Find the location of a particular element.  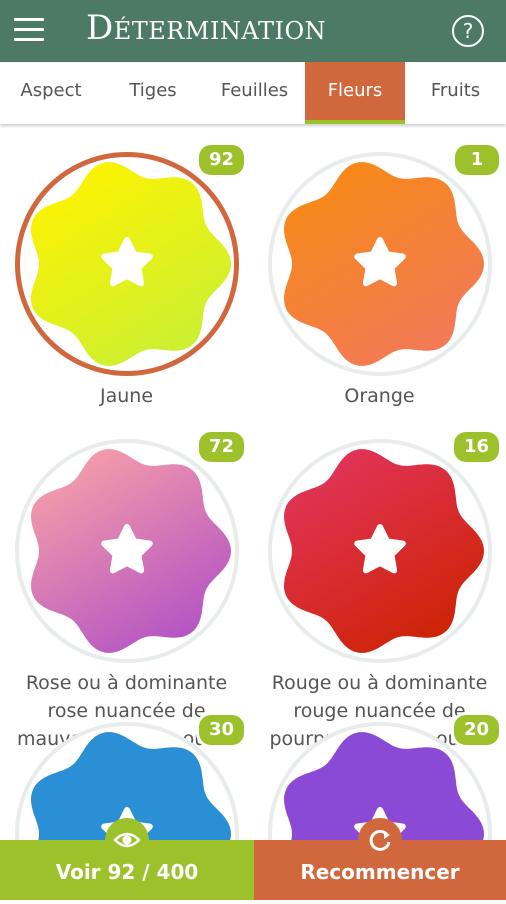

tab-feuilles: Feuilles is located at coordinates (254, 93).